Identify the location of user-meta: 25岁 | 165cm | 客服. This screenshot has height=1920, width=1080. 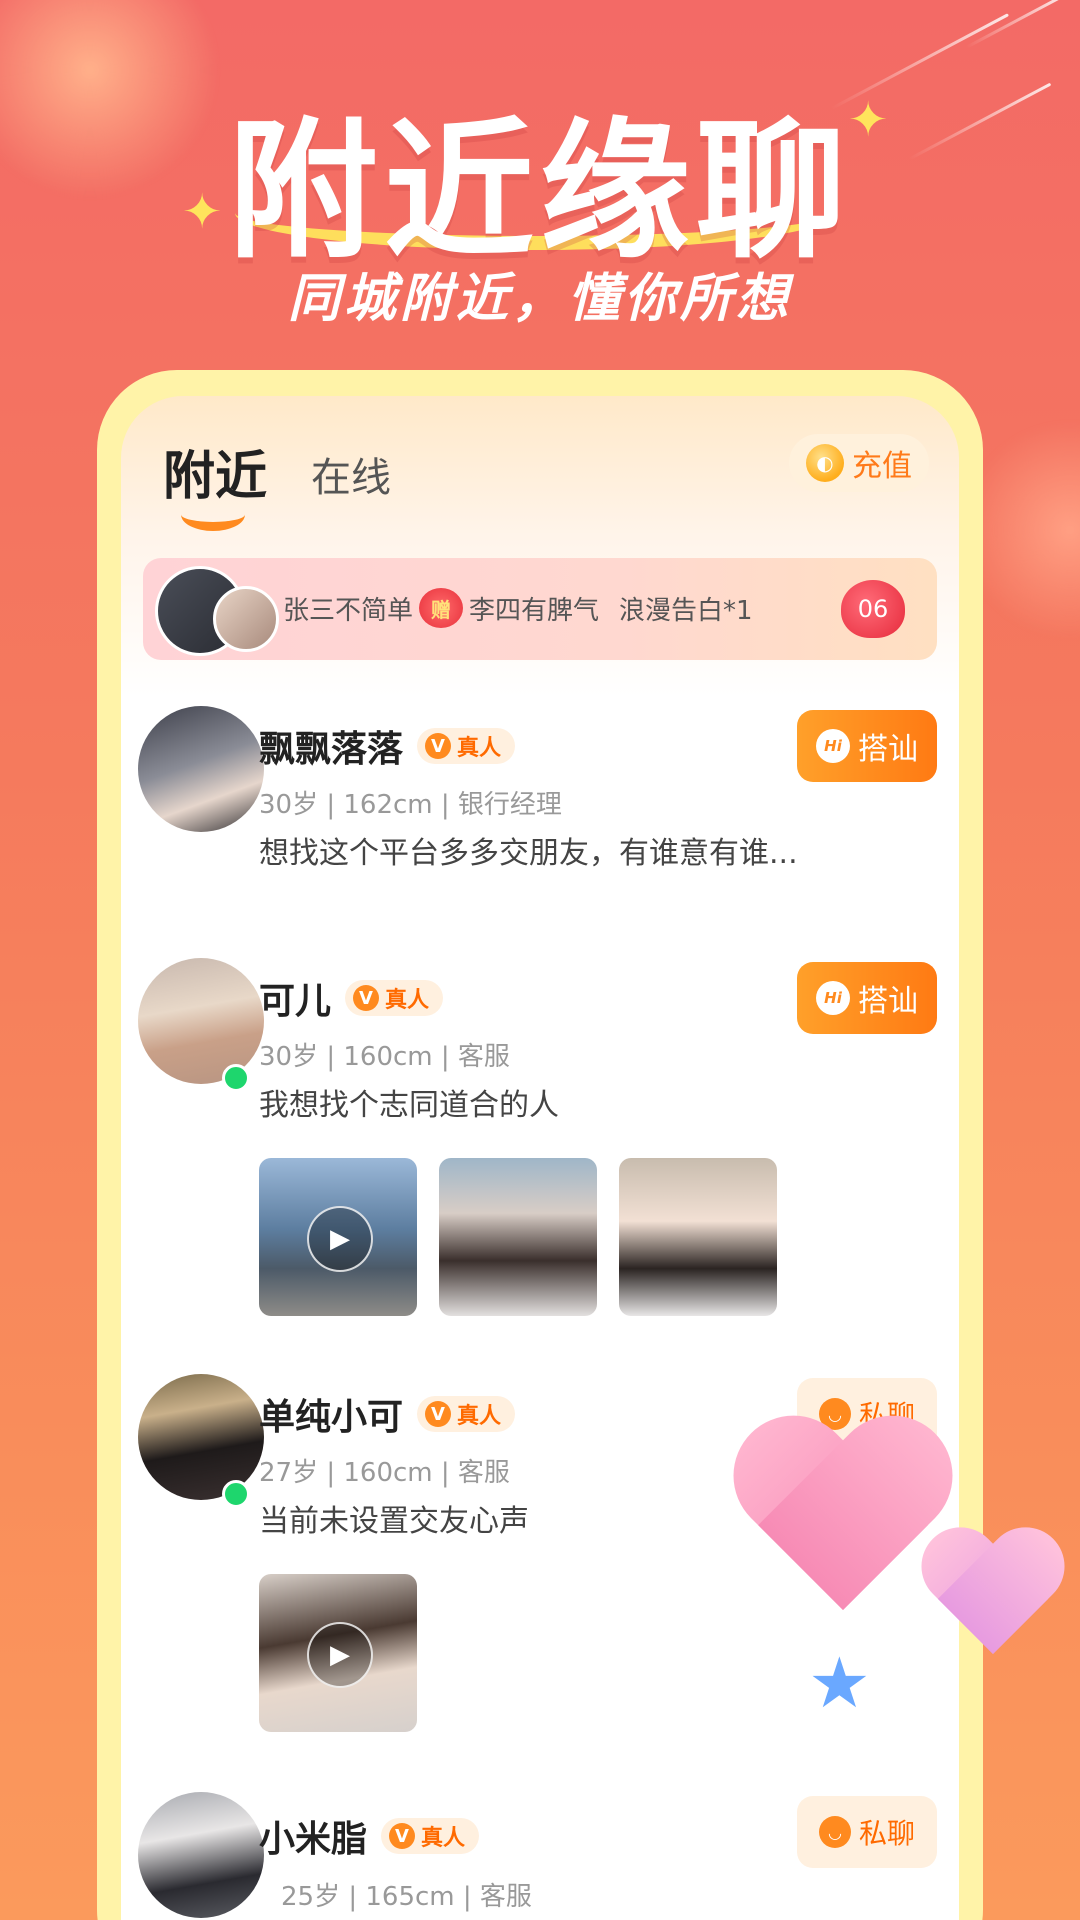
(406, 1897).